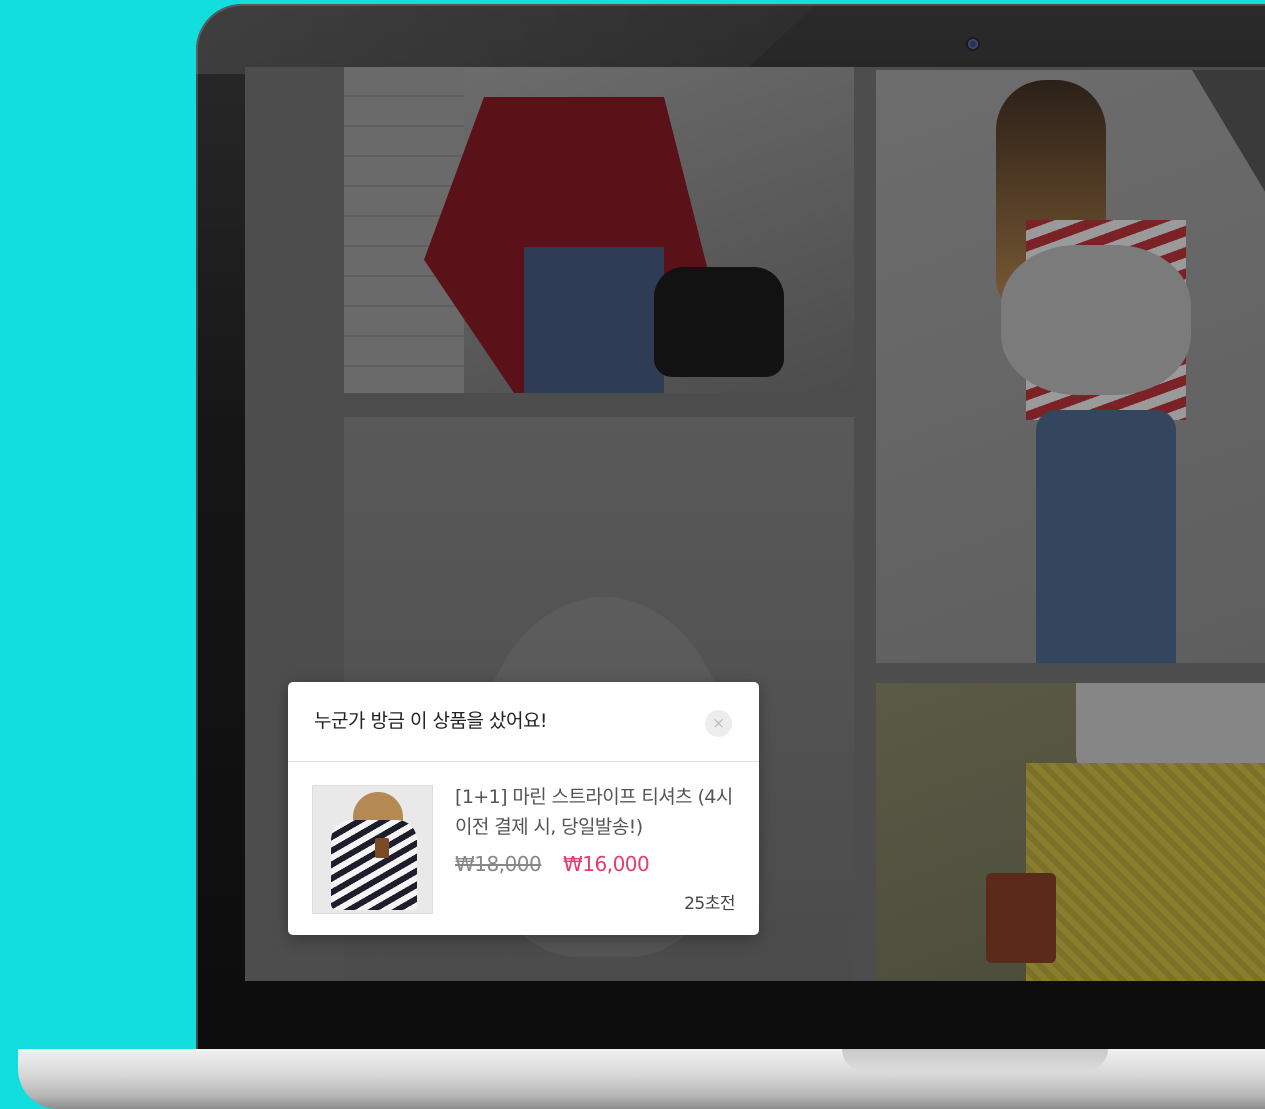 Image resolution: width=1265 pixels, height=1109 pixels. What do you see at coordinates (709, 904) in the screenshot?
I see `time-ago: 25초전` at bounding box center [709, 904].